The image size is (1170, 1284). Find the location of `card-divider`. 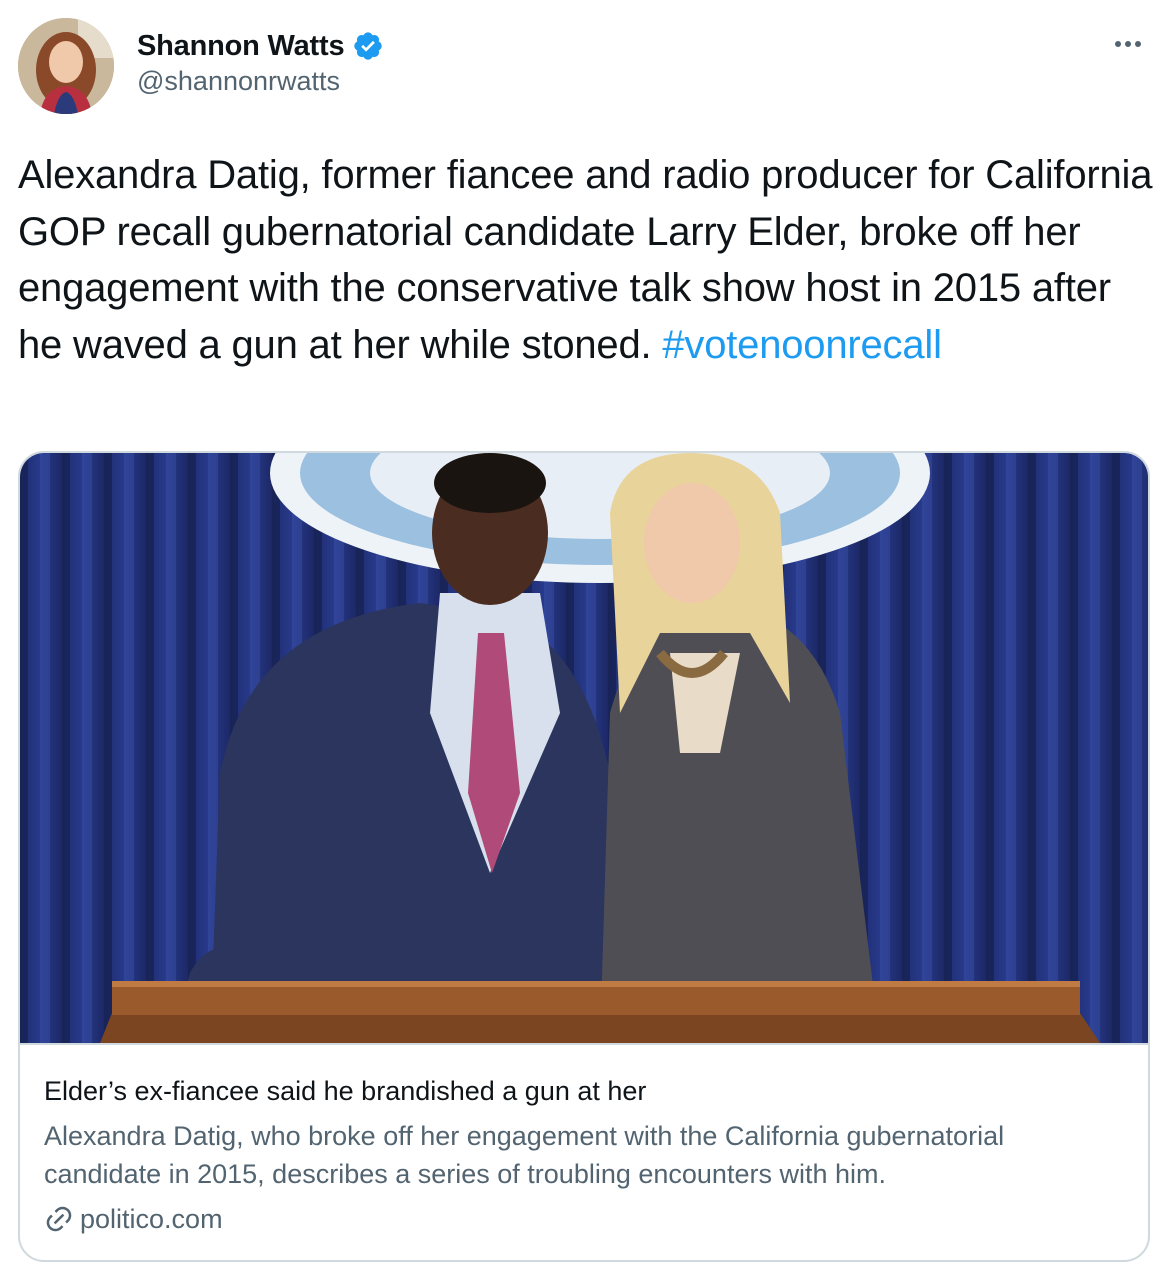

card-divider is located at coordinates (584, 1044).